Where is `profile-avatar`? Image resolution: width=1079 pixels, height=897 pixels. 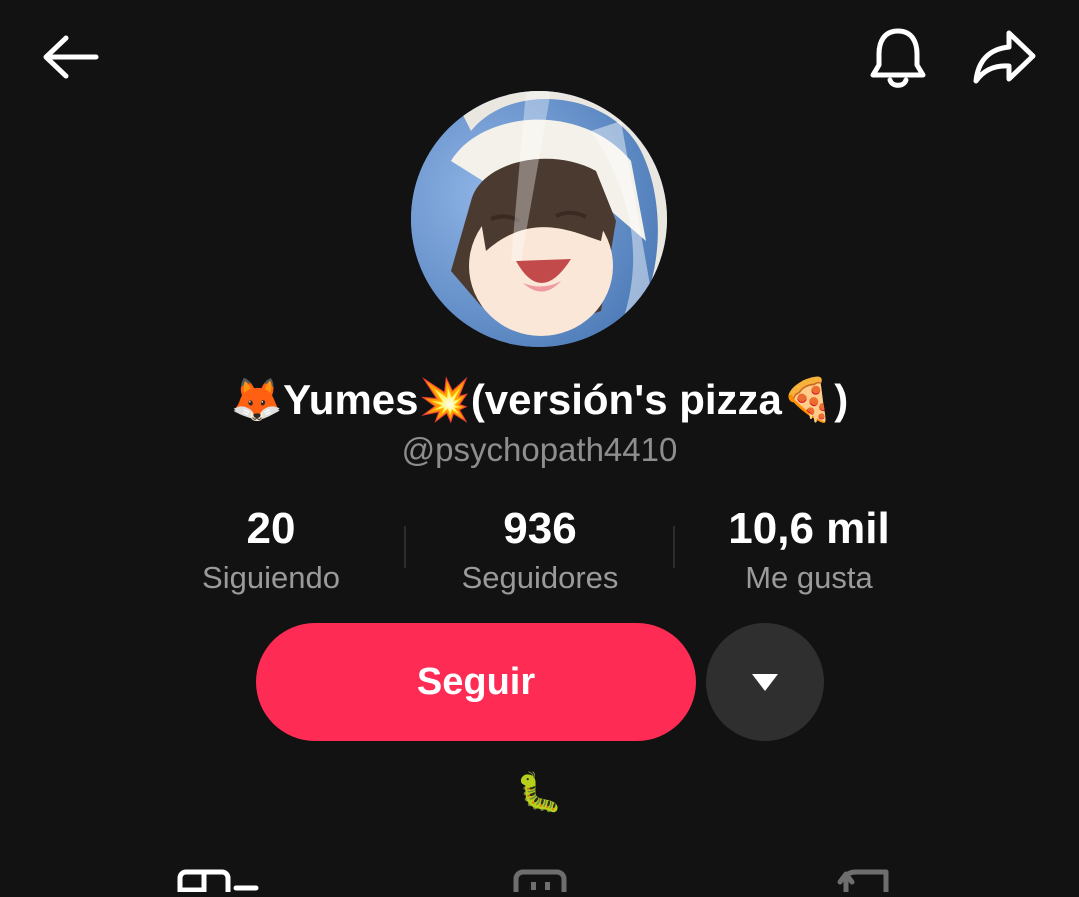
profile-avatar is located at coordinates (539, 219).